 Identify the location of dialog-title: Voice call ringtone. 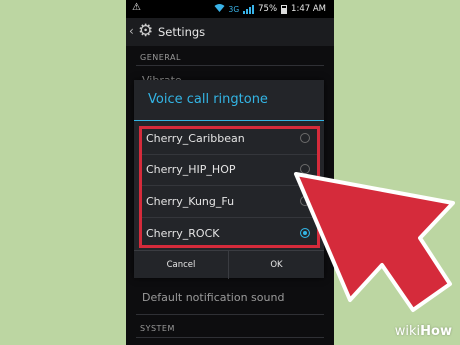
(208, 99).